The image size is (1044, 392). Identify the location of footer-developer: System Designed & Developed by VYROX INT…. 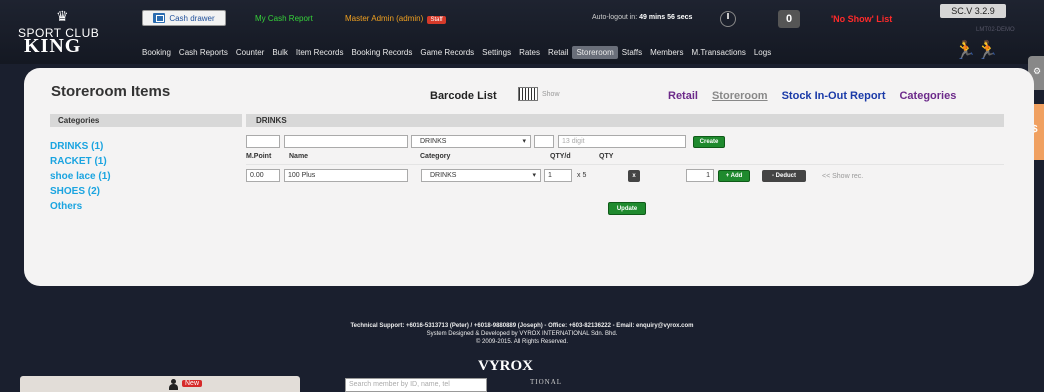
(522, 334).